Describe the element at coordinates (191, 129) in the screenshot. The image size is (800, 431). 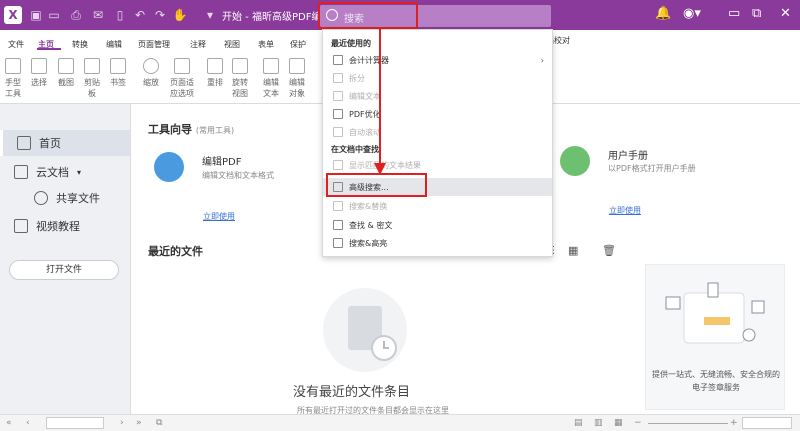
I see `tools-section-title: 工具向导 (常用工具)` at that location.